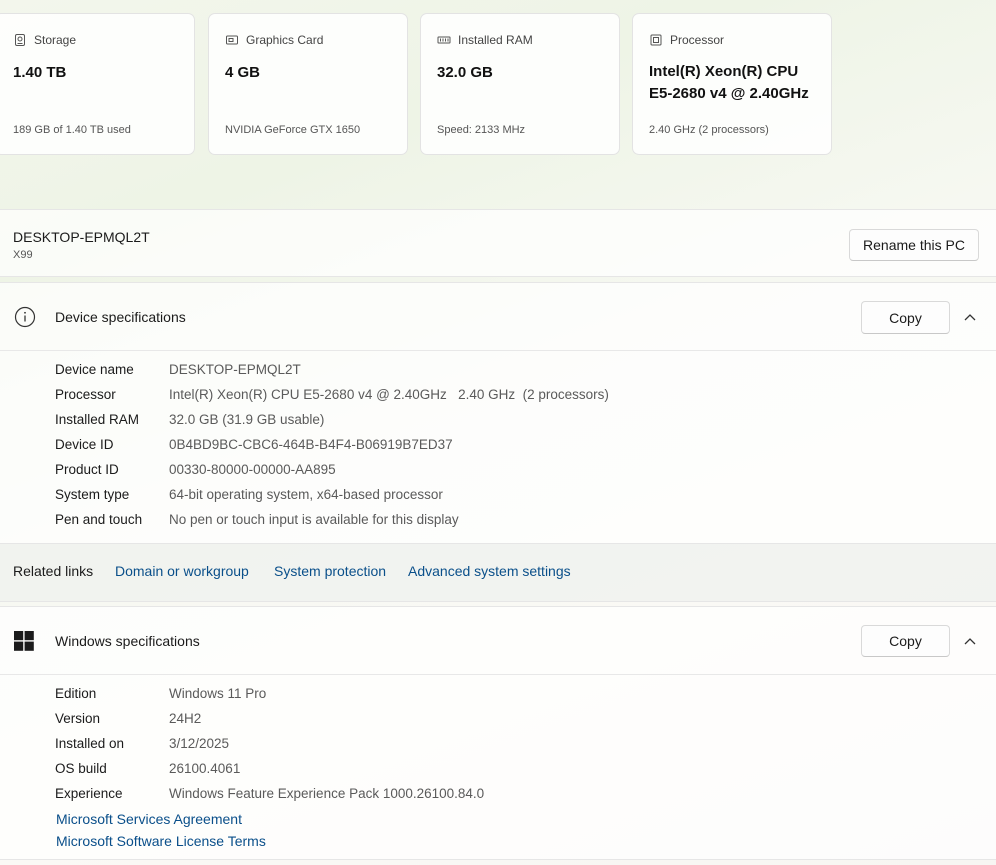  Describe the element at coordinates (182, 571) in the screenshot. I see `domain-workgroup-link: Domain or workgroup` at that location.